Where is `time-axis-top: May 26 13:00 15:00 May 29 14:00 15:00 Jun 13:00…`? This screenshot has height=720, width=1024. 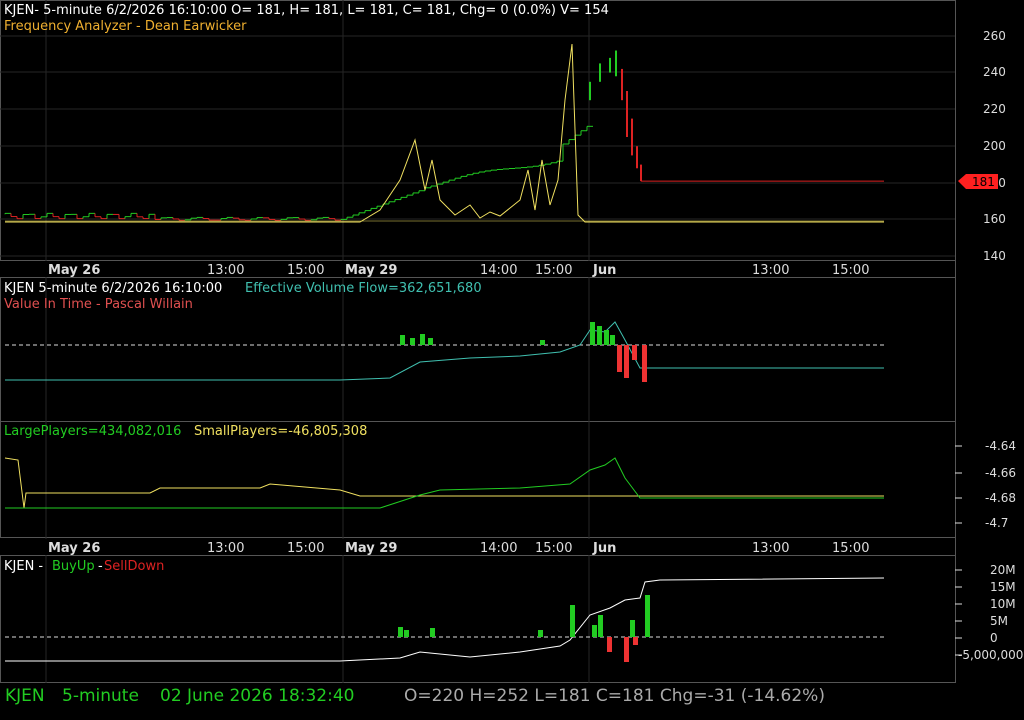
time-axis-top: May 26 13:00 15:00 May 29 14:00 15:00 Jun 13:00… is located at coordinates (477, 269).